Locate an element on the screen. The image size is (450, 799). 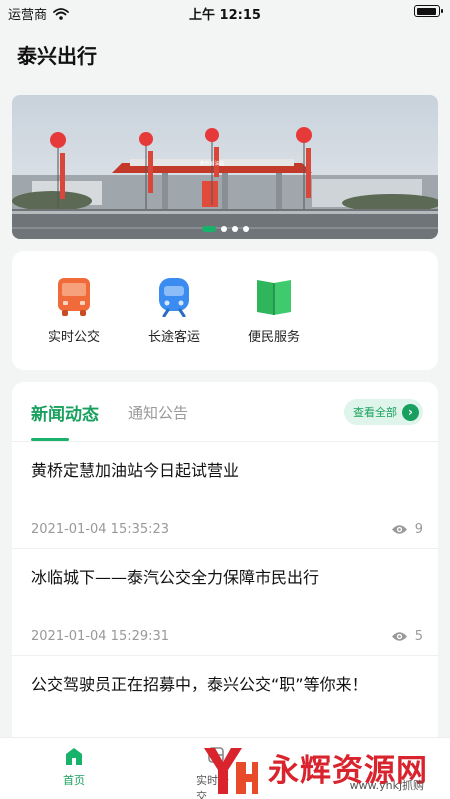
news-tabs: 新闻动态 通知公告 查看全部 › is located at coordinates (225, 412).